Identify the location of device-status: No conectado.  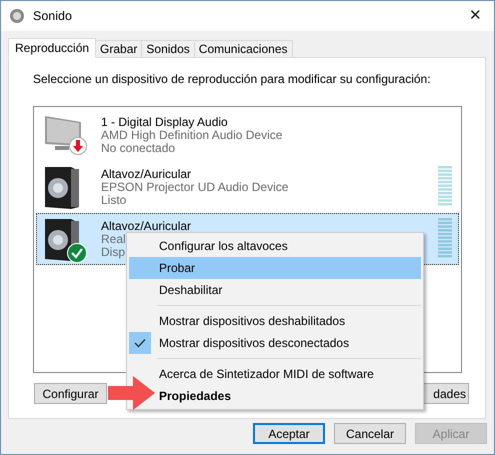
(138, 148).